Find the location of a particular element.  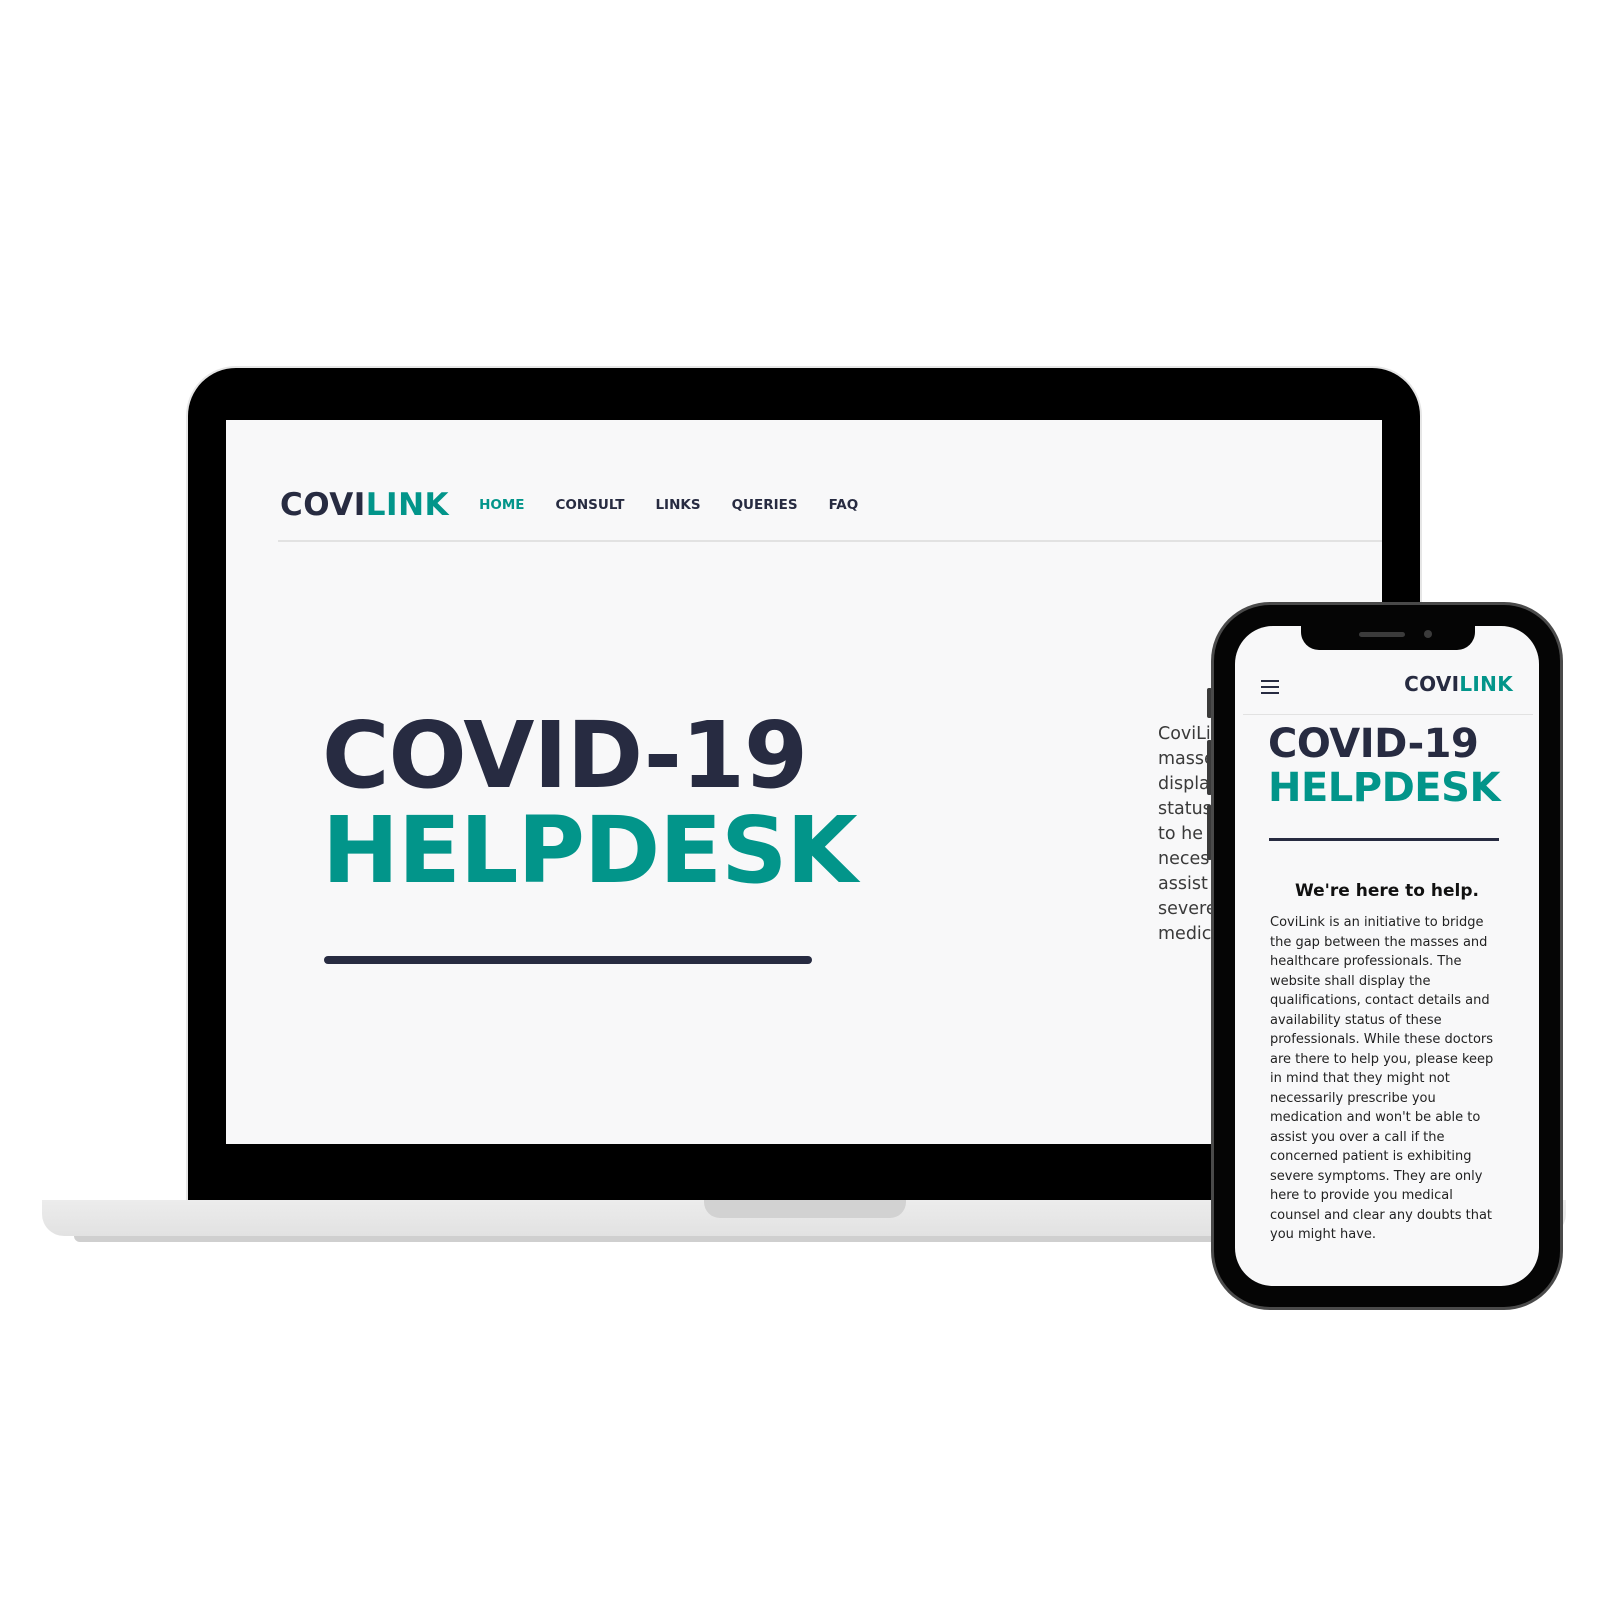

phone-hero-title-line1: COVID-19 is located at coordinates (1373, 744).